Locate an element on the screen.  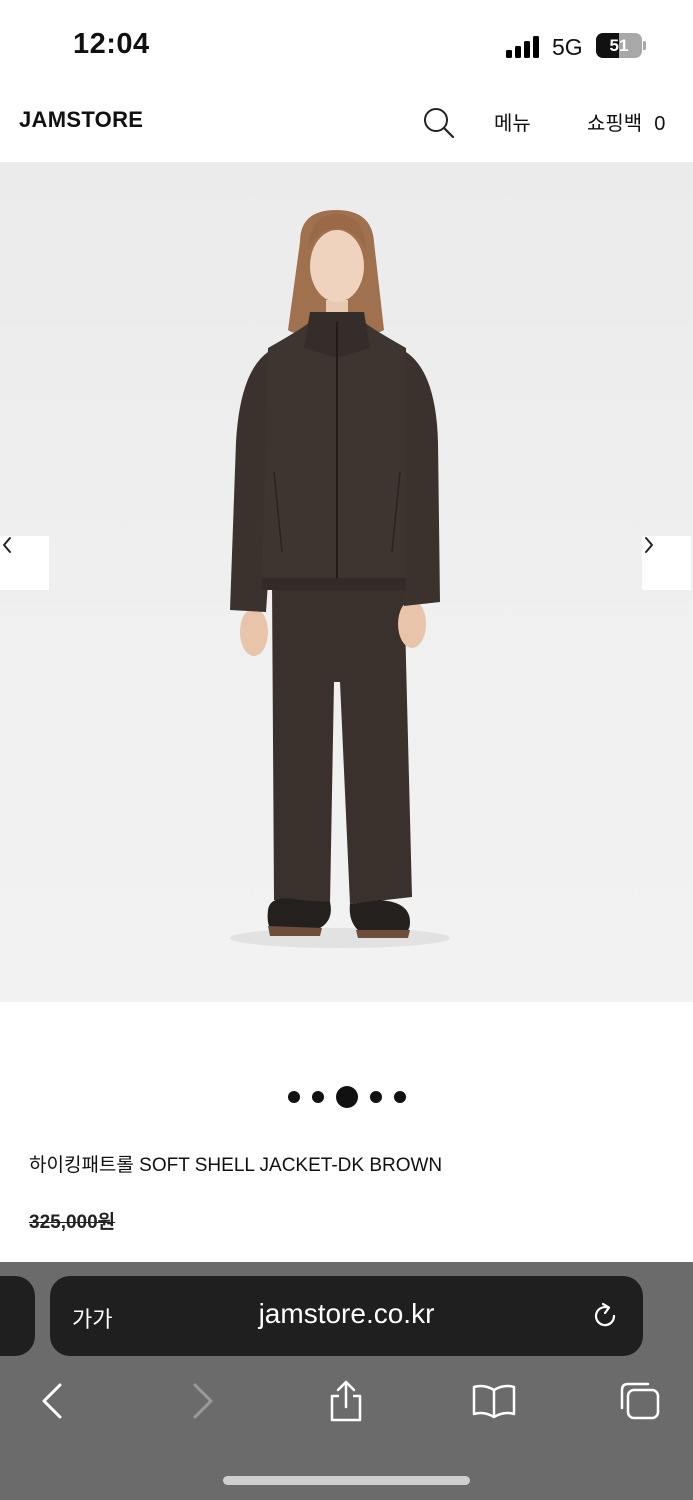
carousel-dot-active is located at coordinates (346, 1097).